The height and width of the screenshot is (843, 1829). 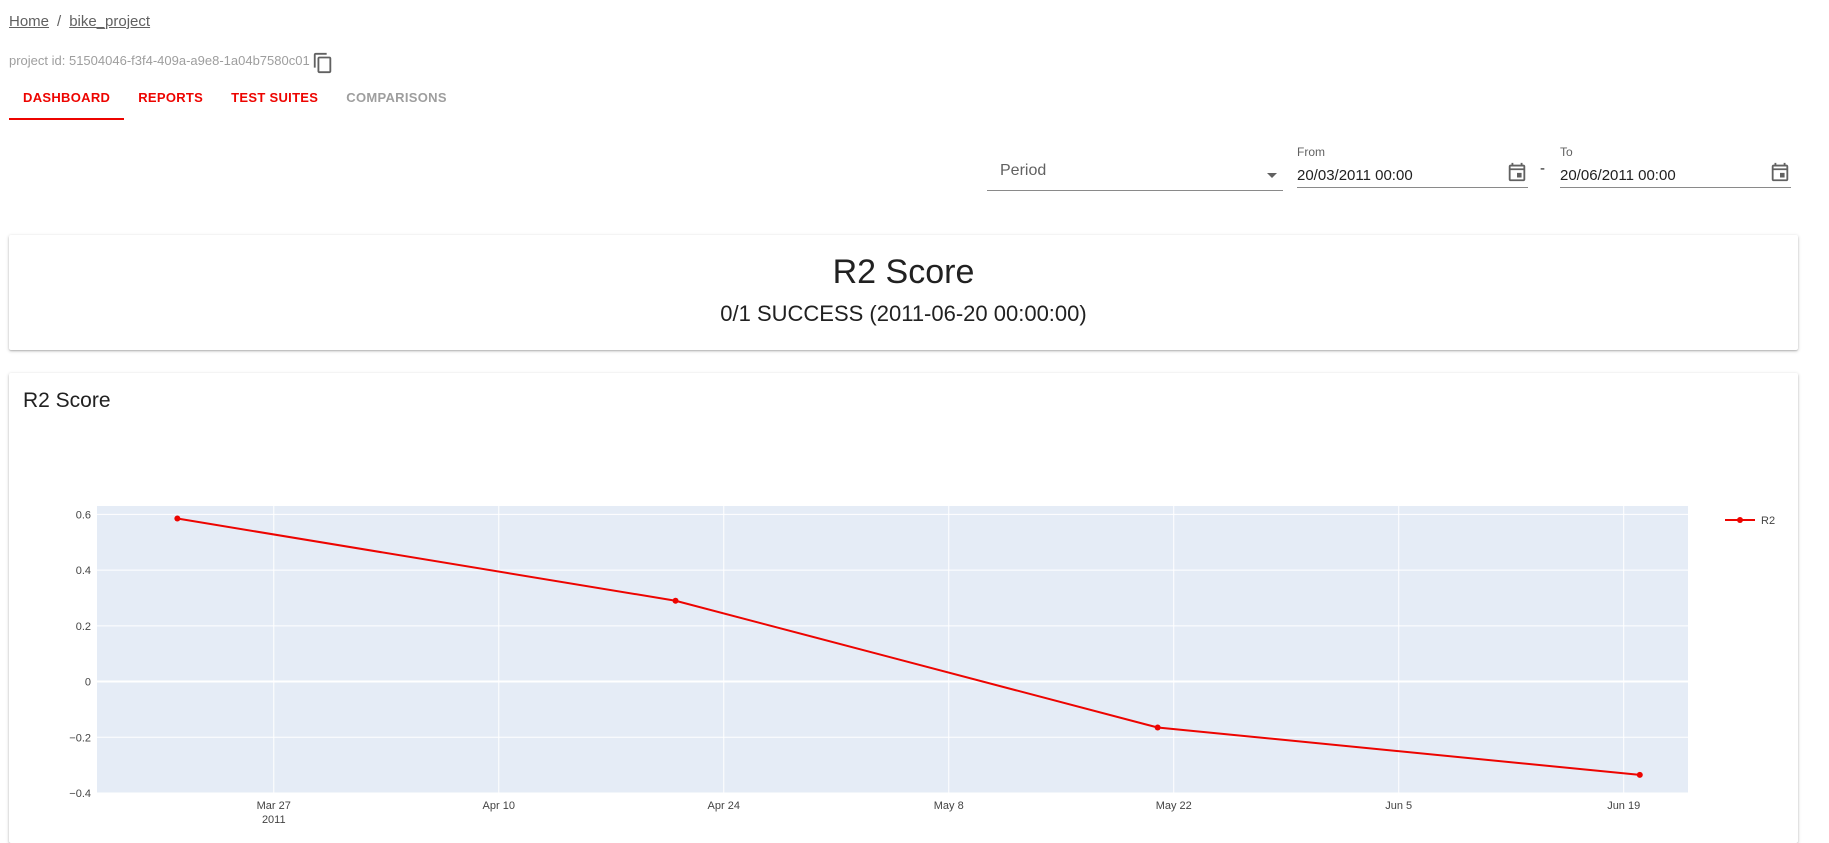 I want to click on x-tick-label: Mar 27, so click(x=274, y=806).